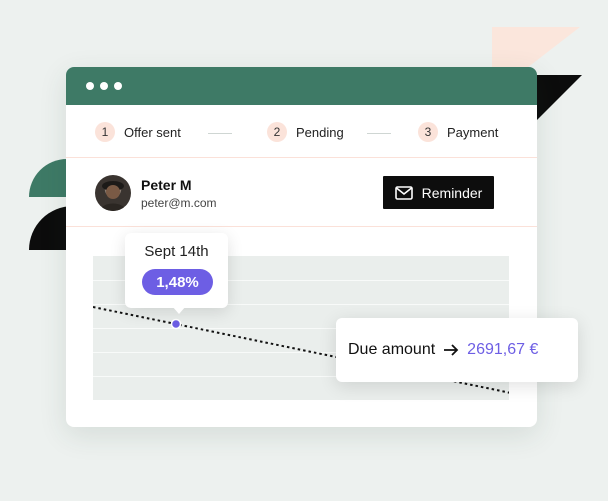 The width and height of the screenshot is (608, 501). I want to click on trend-point, so click(176, 324).